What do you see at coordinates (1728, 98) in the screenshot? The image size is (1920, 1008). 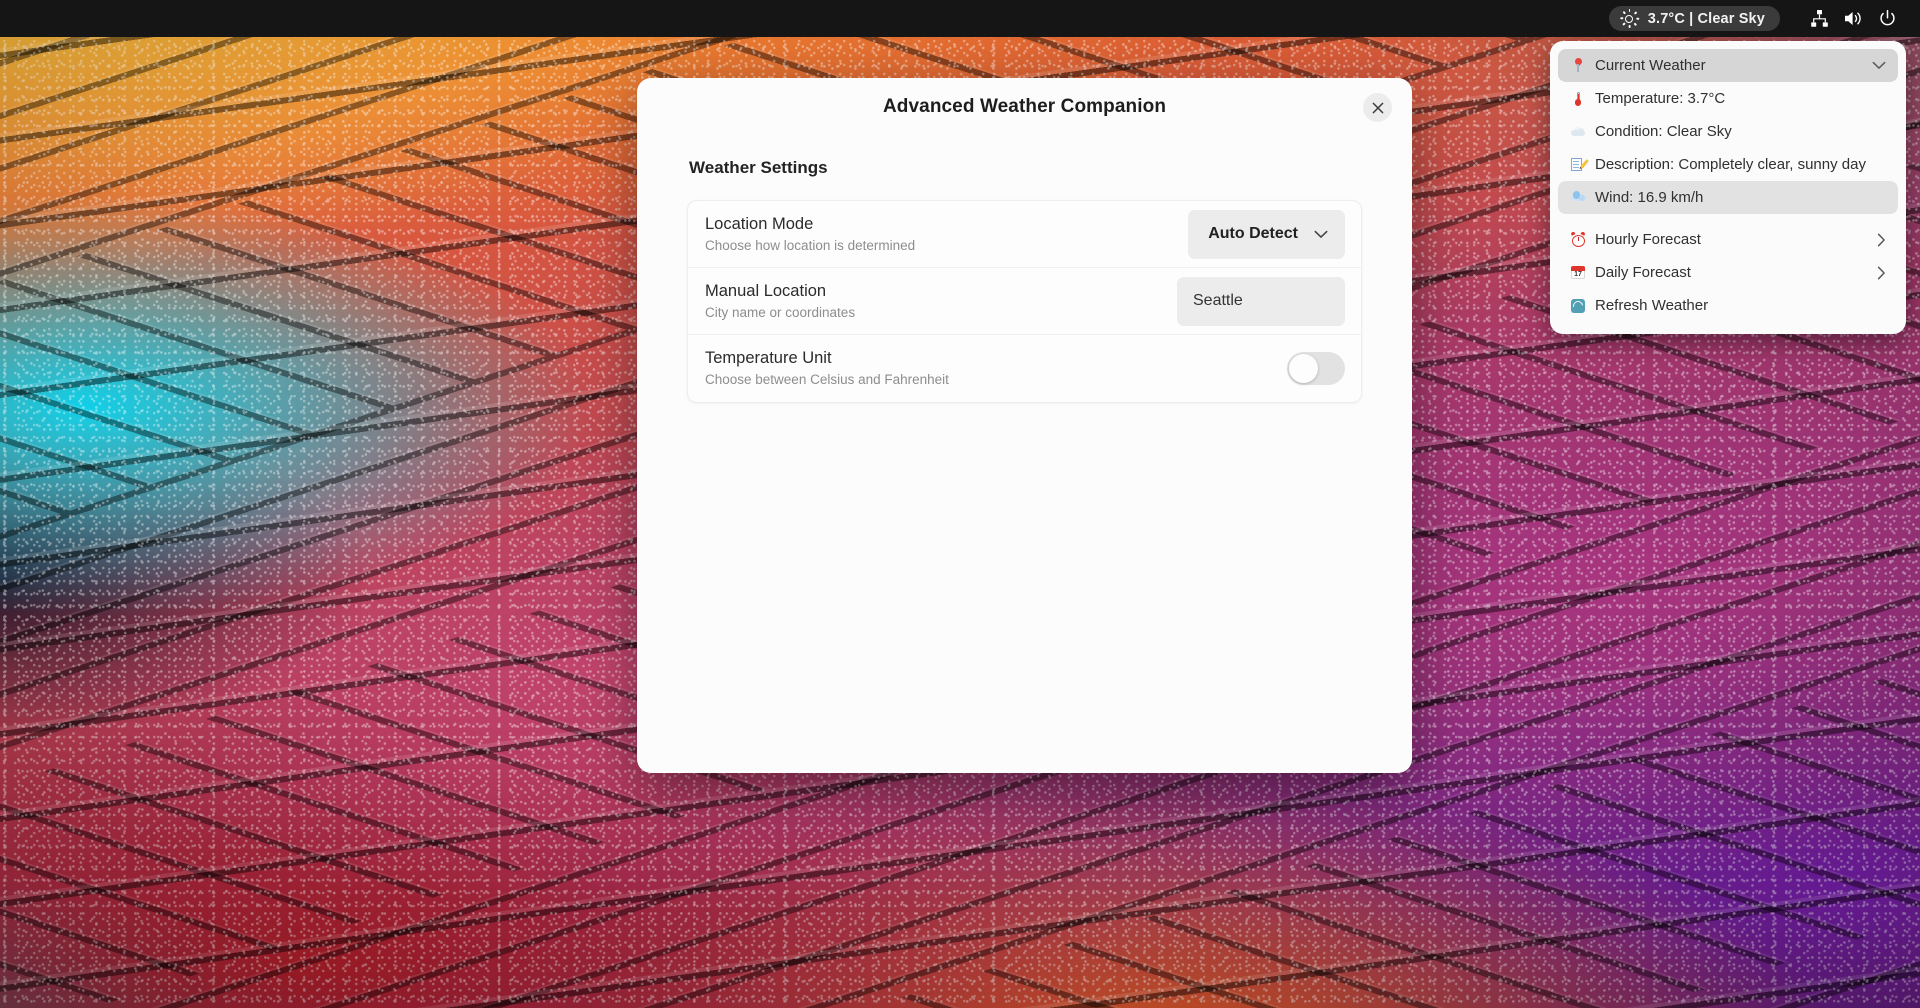 I see `weather-detail-temperature: Temperature: 3.7°C` at bounding box center [1728, 98].